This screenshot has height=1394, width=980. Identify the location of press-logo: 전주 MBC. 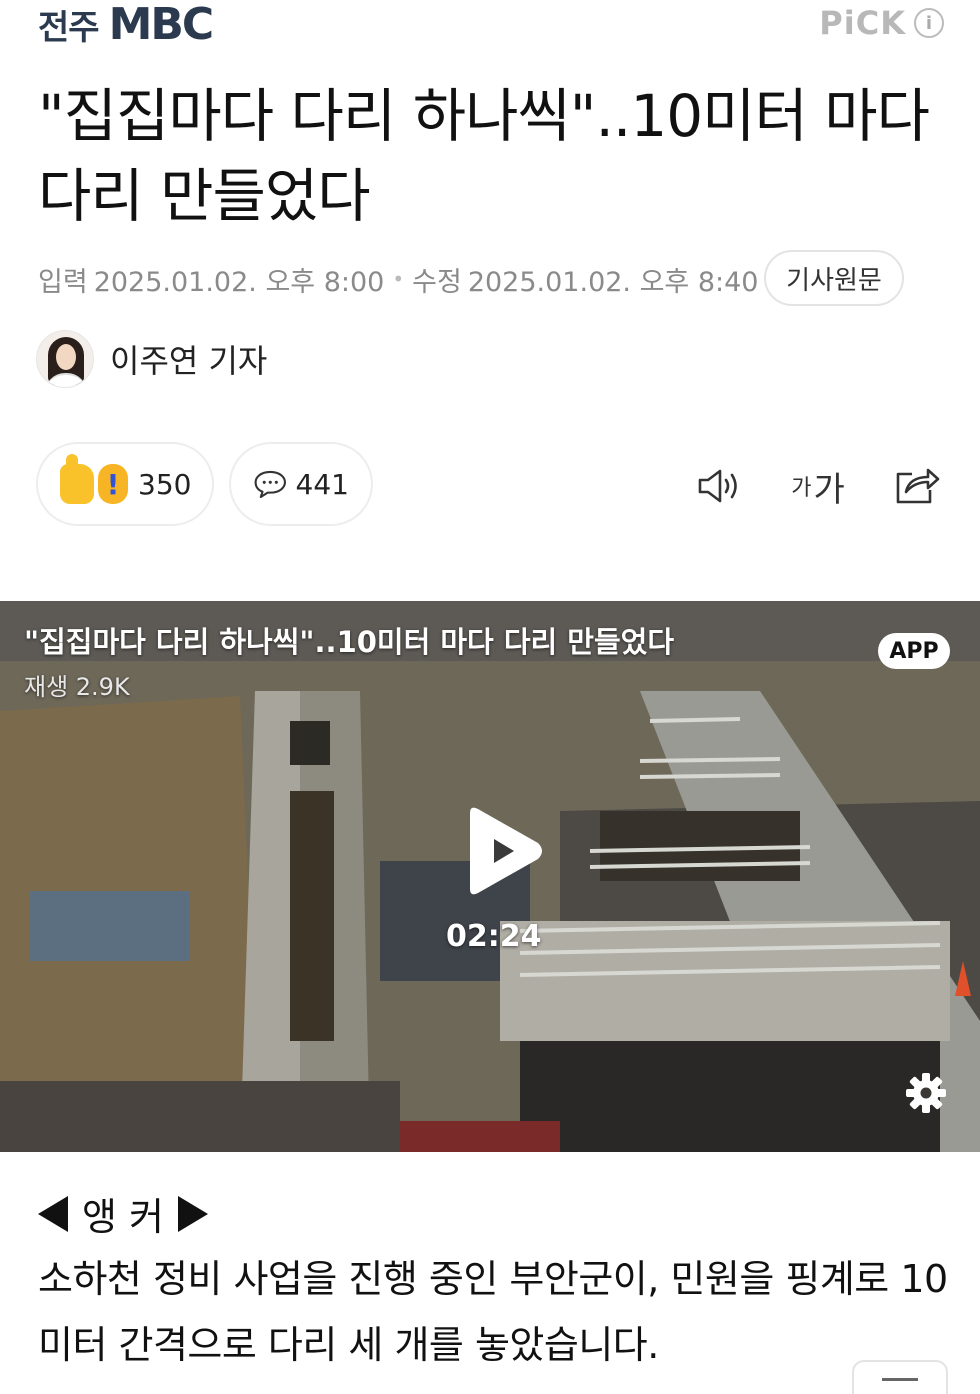
(126, 25).